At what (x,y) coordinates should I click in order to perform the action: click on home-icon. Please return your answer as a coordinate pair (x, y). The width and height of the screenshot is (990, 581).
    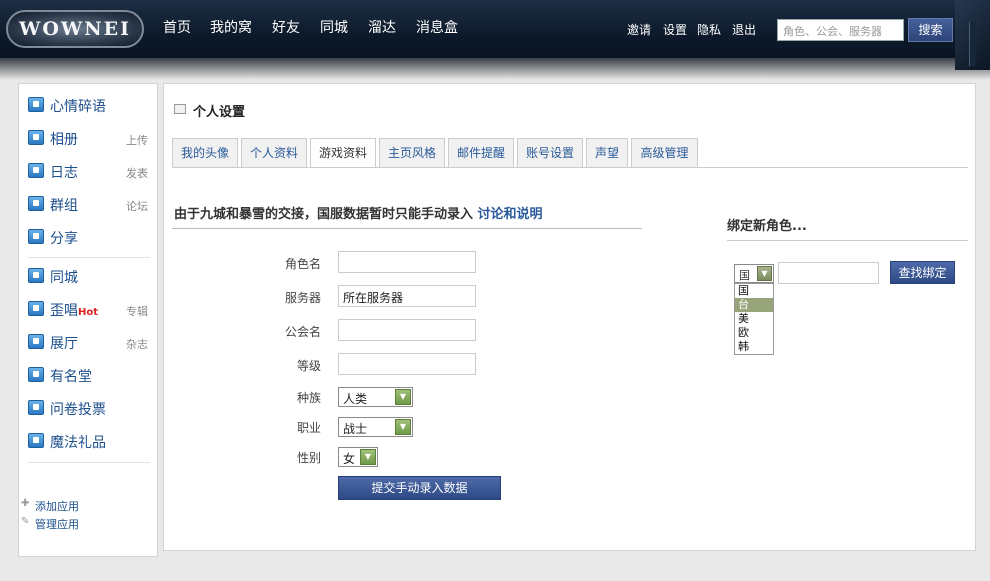
    Looking at the image, I should click on (36, 275).